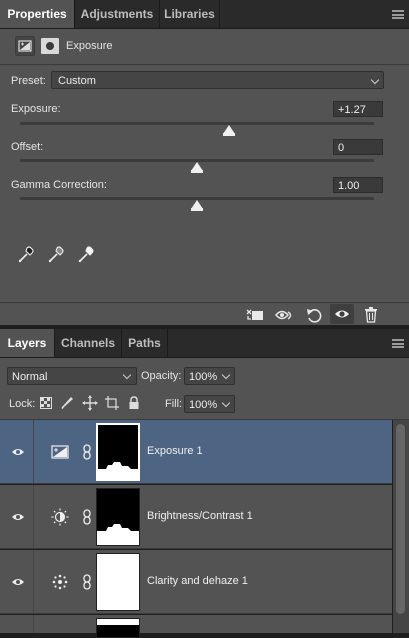 The height and width of the screenshot is (638, 409). What do you see at coordinates (60, 517) in the screenshot?
I see `brightness-contrast-icon` at bounding box center [60, 517].